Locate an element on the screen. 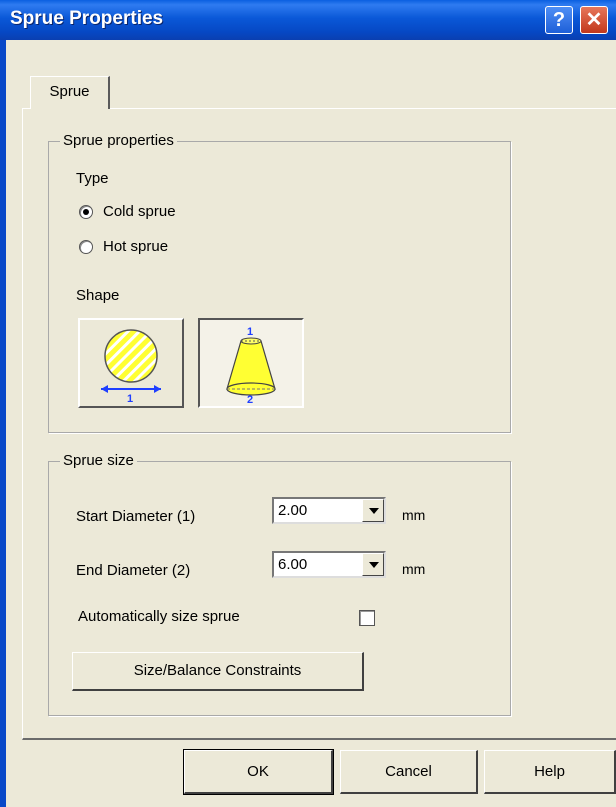 Image resolution: width=616 pixels, height=807 pixels. type-label: Type is located at coordinates (92, 178).